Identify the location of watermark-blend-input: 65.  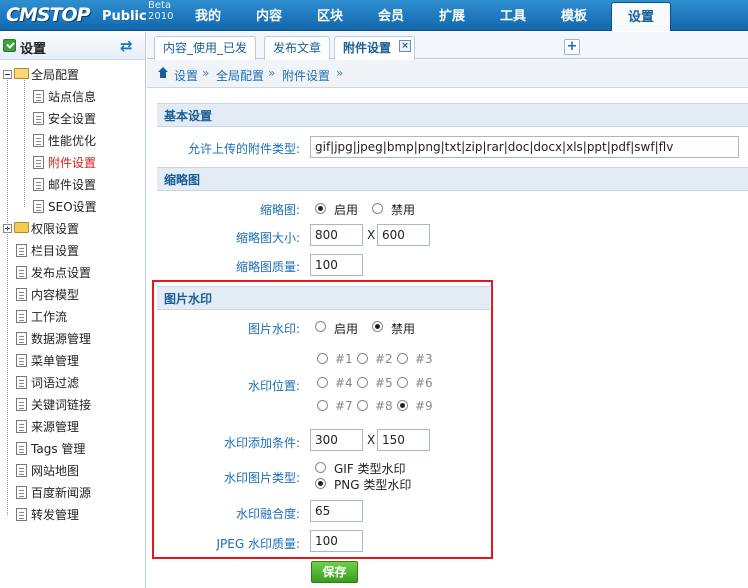
(336, 511).